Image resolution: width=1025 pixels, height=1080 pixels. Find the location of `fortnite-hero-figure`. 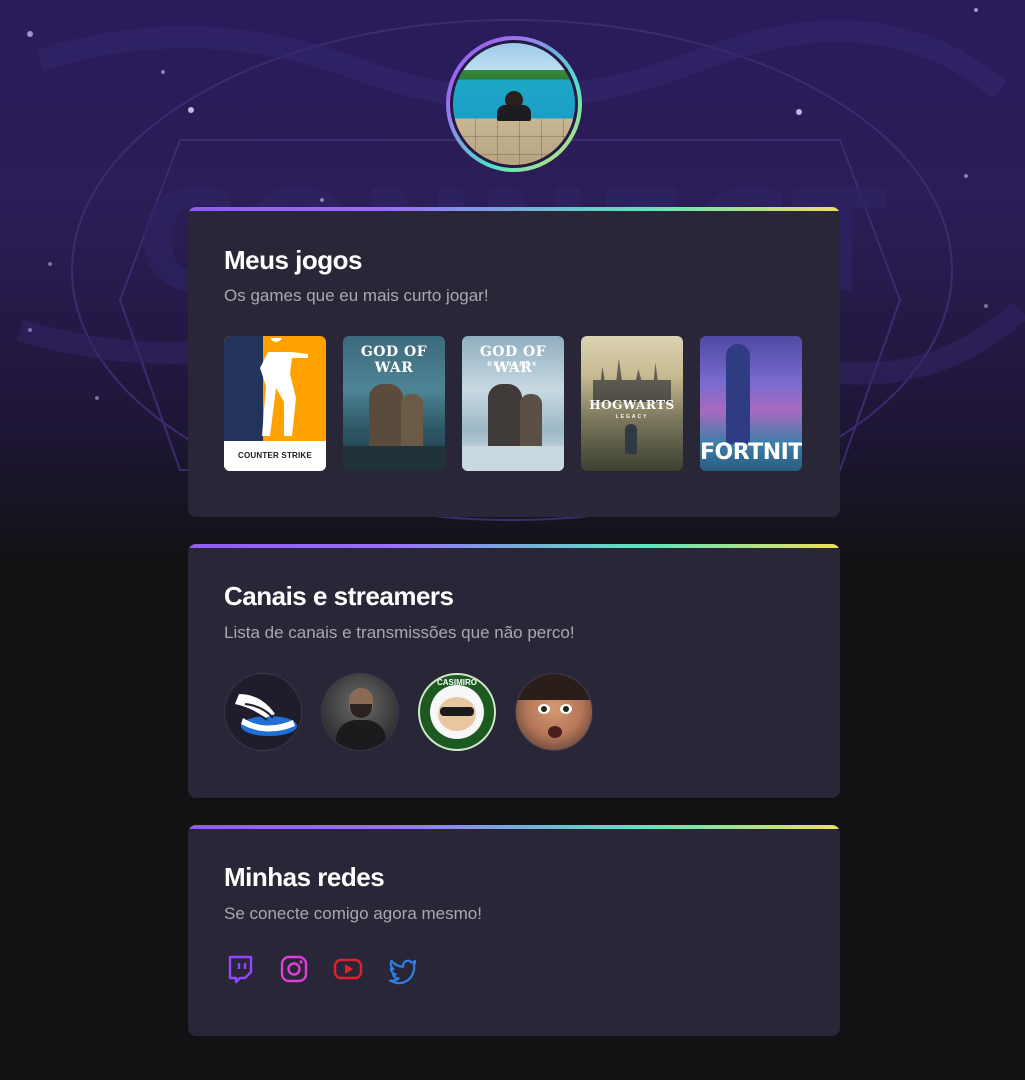

fortnite-hero-figure is located at coordinates (738, 394).